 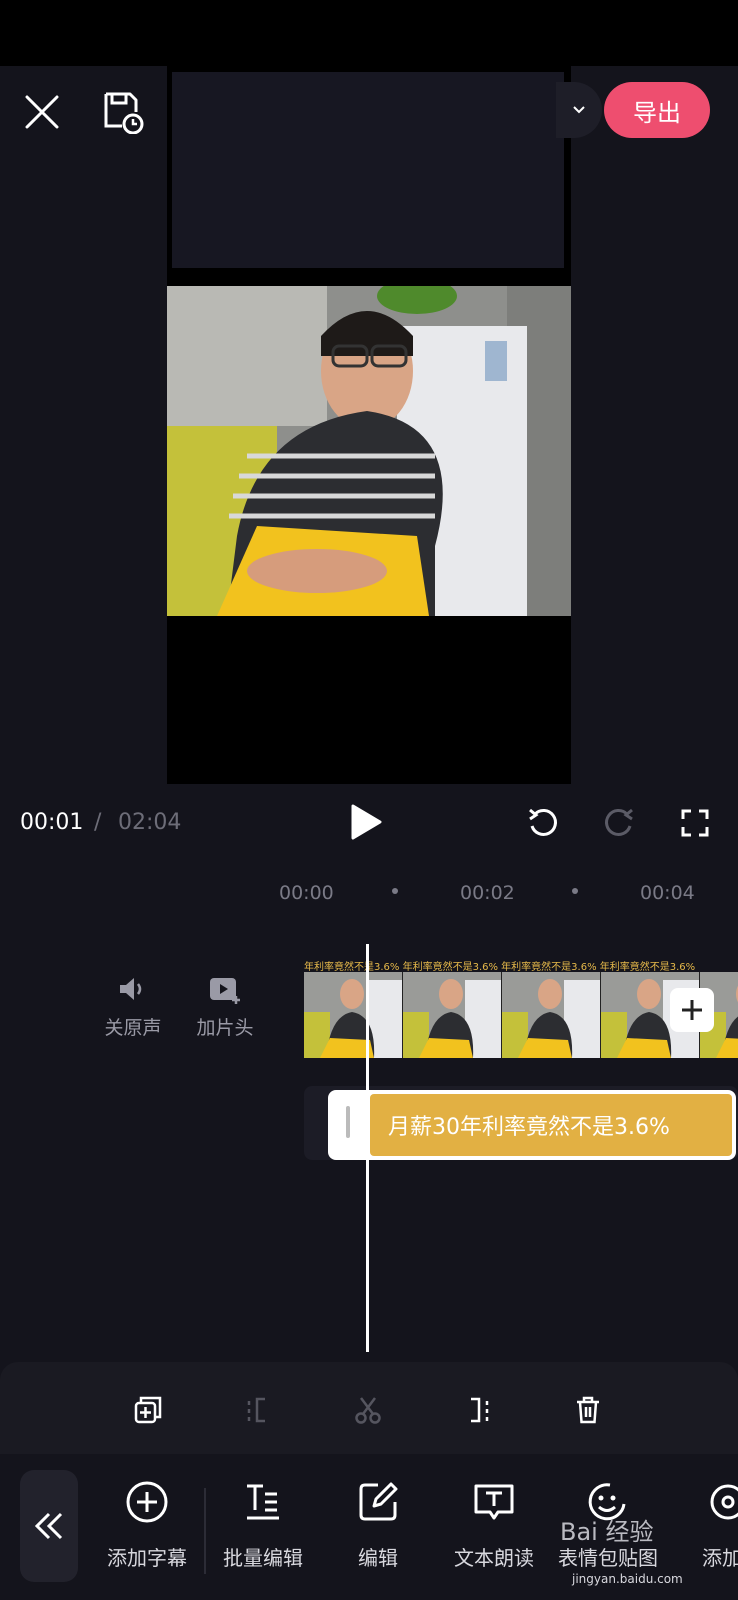 I want to click on trim-end-icon, so click(x=478, y=1410).